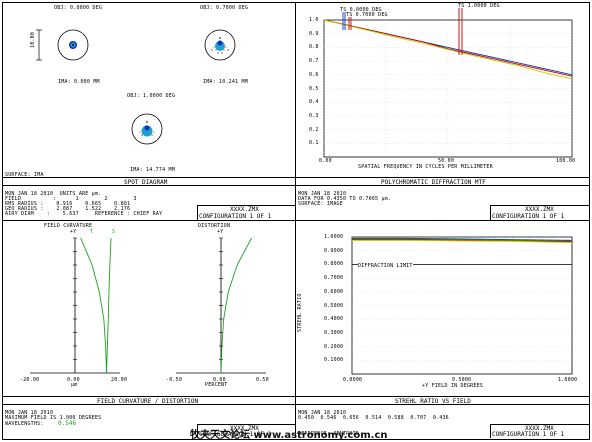 Image resolution: width=592 pixels, height=442 pixels. What do you see at coordinates (295, 396) in the screenshot?
I see `row2-title-top` at bounding box center [295, 396].